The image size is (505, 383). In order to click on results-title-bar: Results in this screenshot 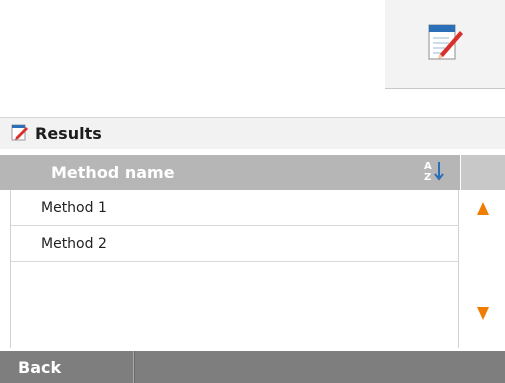, I will do `click(252, 133)`.